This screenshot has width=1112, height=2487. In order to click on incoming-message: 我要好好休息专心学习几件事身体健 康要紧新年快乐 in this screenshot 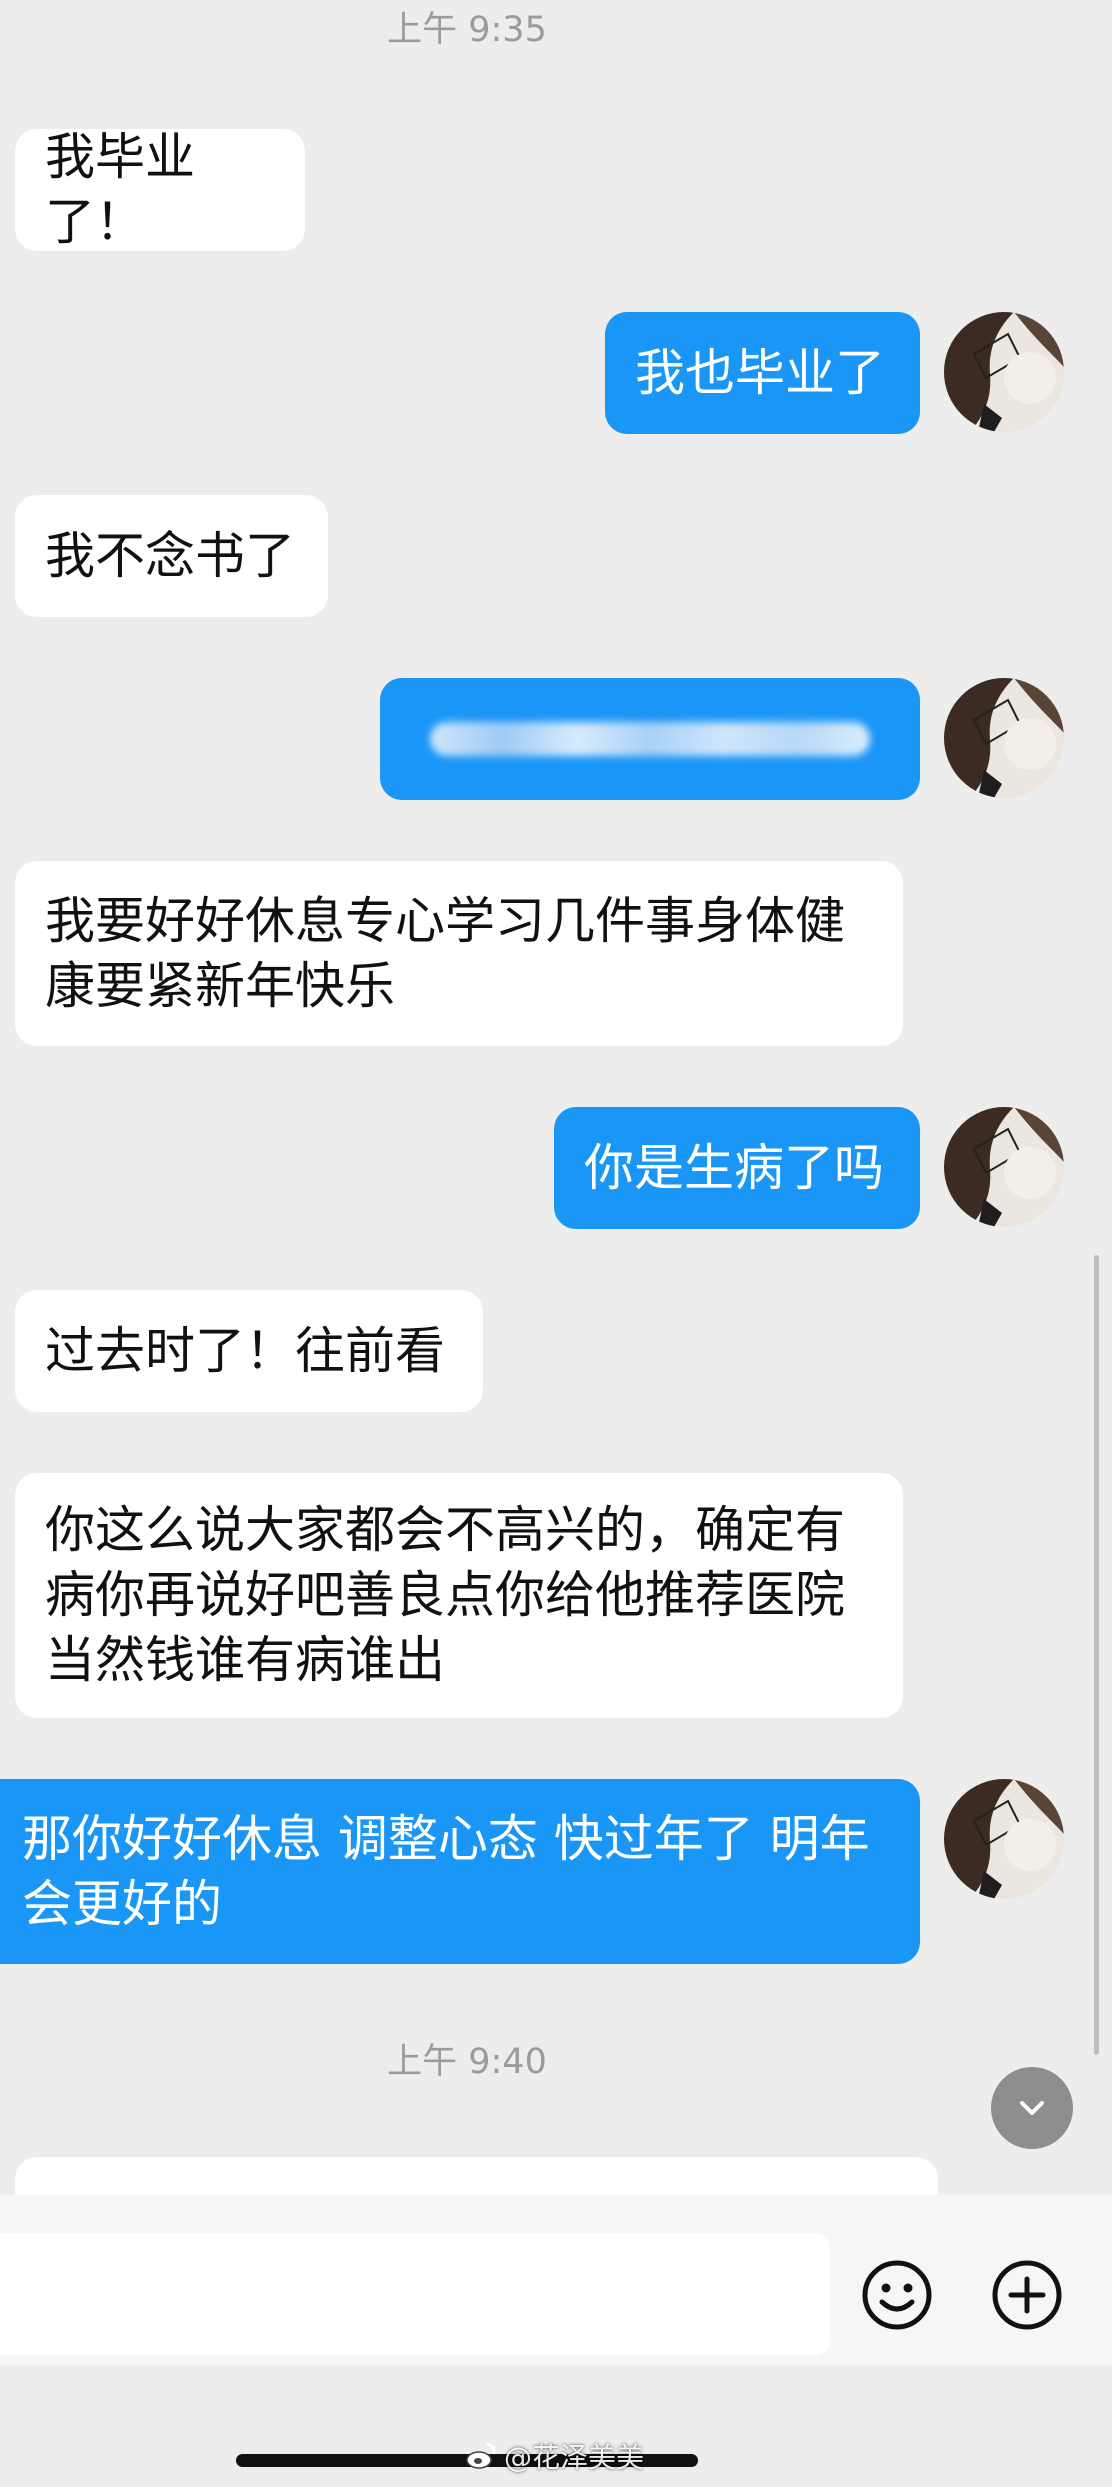, I will do `click(459, 953)`.